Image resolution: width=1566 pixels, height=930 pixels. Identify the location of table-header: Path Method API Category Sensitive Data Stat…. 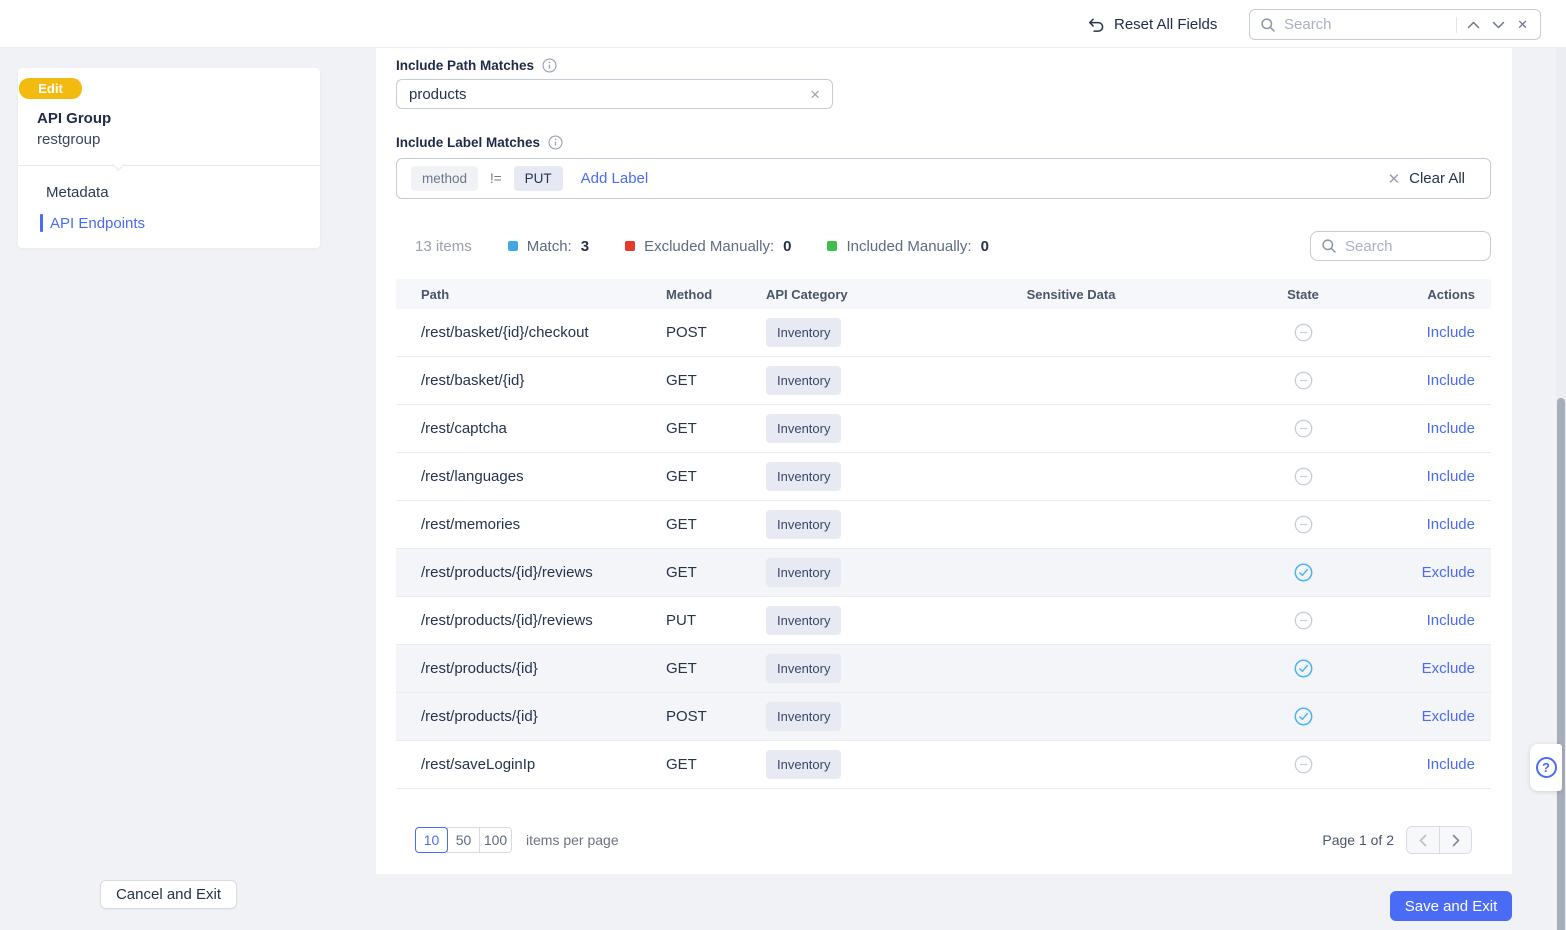
(943, 294).